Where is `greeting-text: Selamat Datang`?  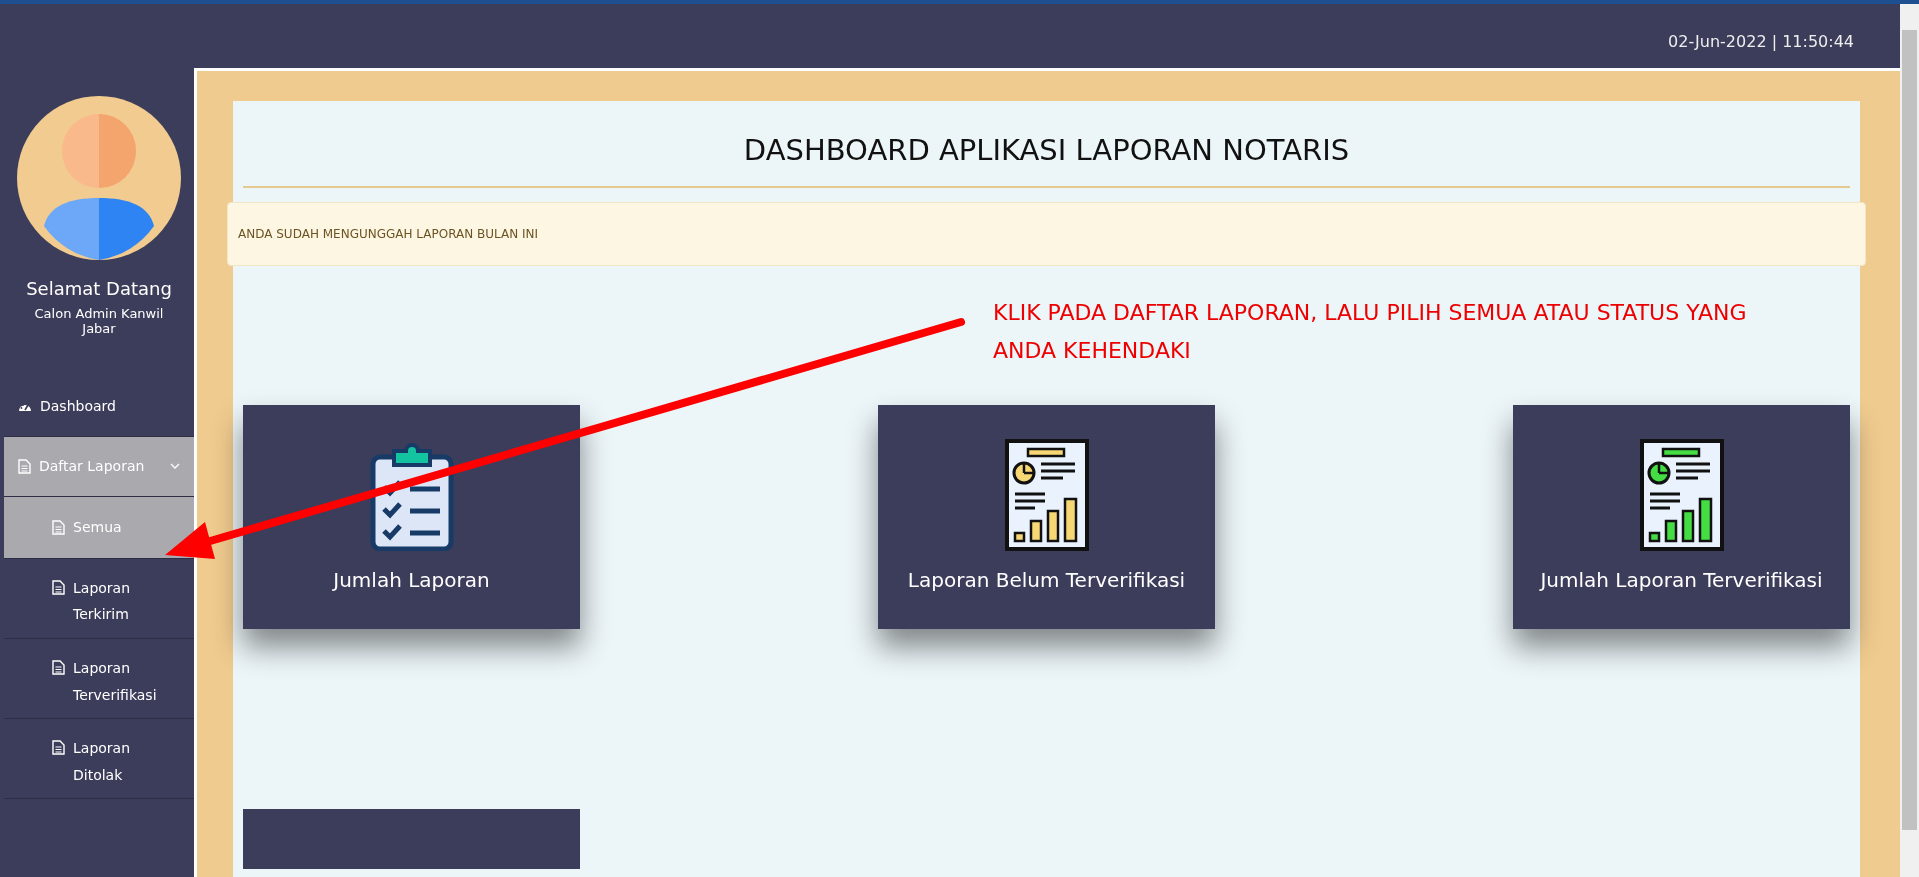 greeting-text: Selamat Datang is located at coordinates (99, 289).